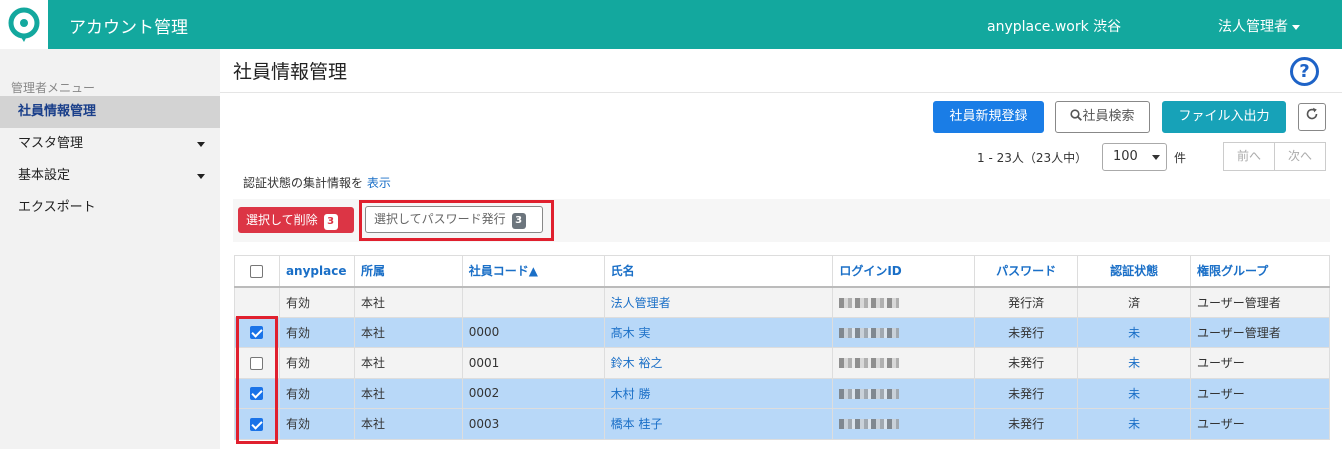  I want to click on help-icon: ?, so click(1304, 71).